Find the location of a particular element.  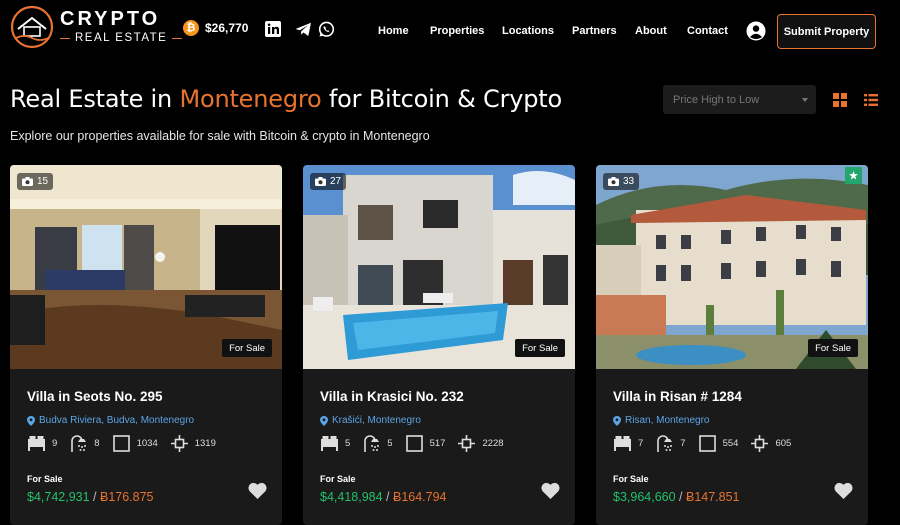

property-features: 9 8 1034 1319 is located at coordinates (127, 443).